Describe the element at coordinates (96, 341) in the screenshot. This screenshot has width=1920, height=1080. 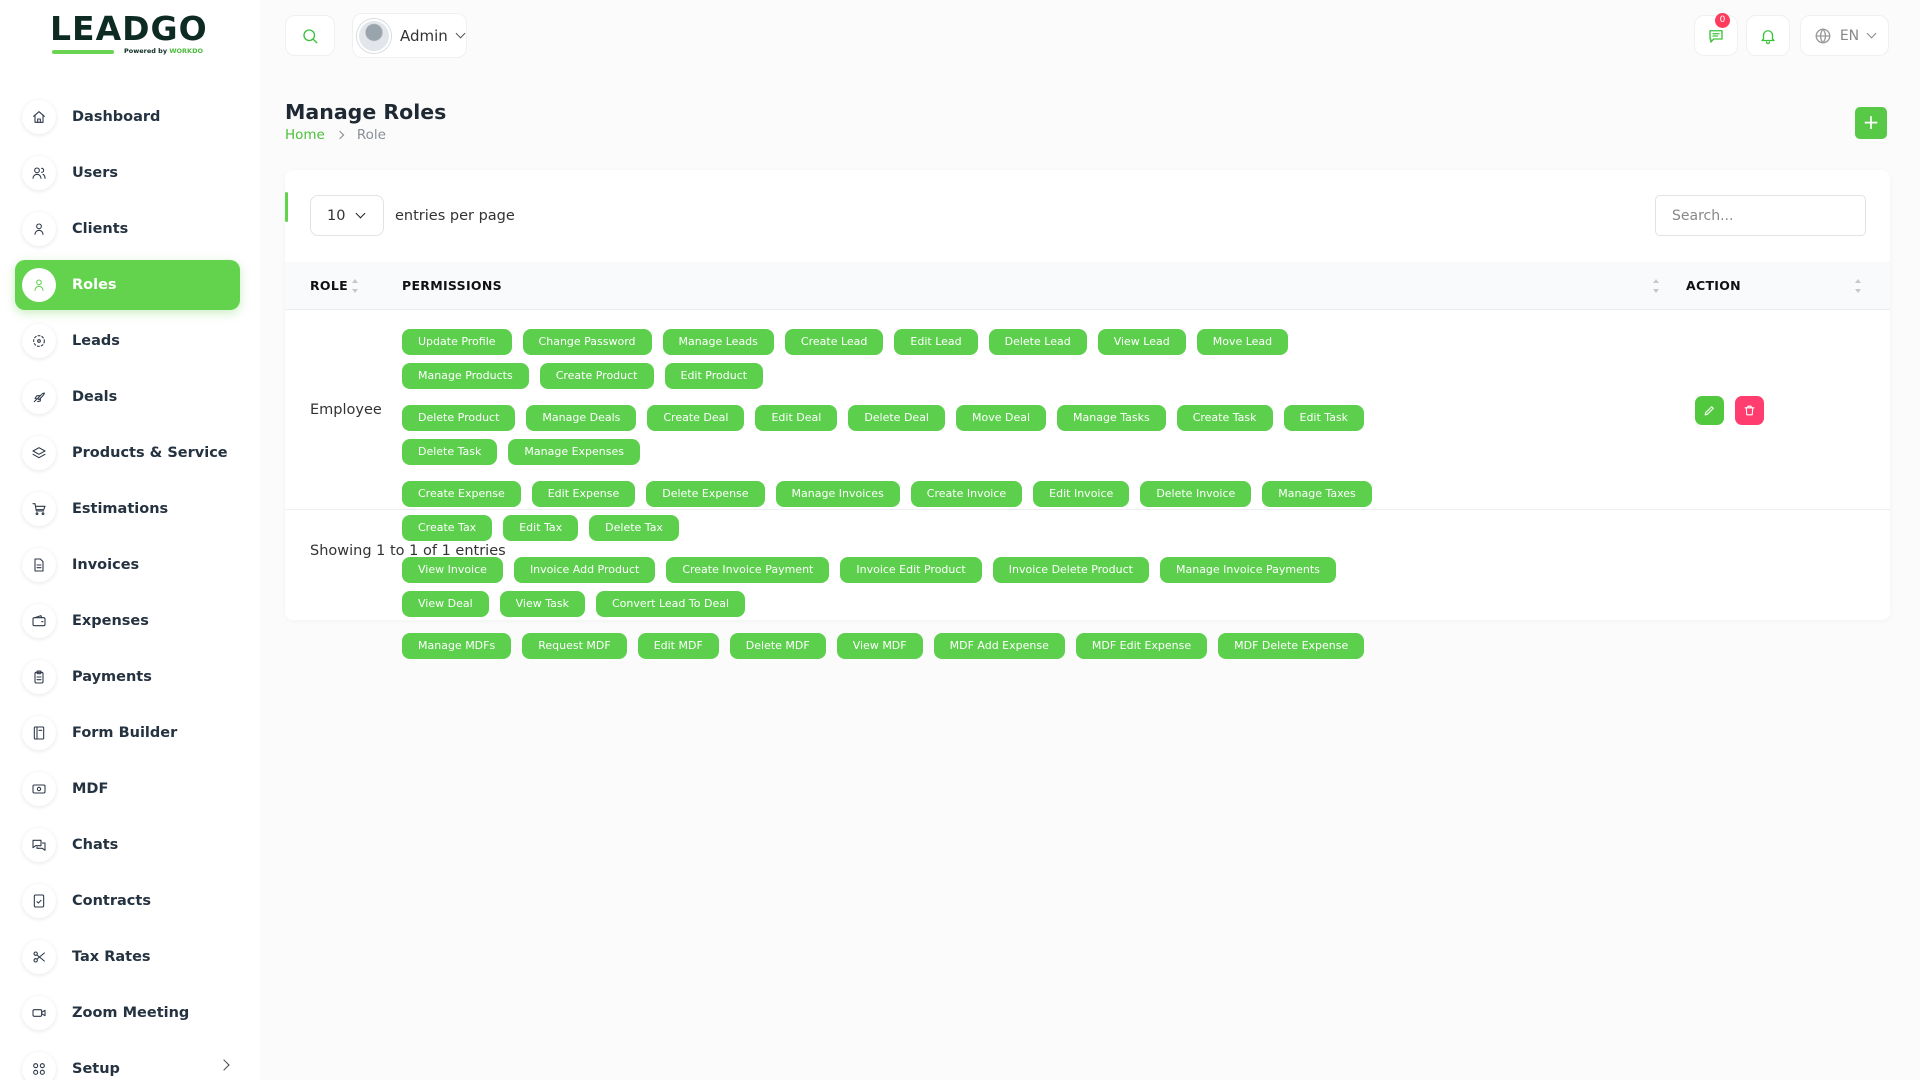
I see `sidebar-item-label: Leads` at that location.